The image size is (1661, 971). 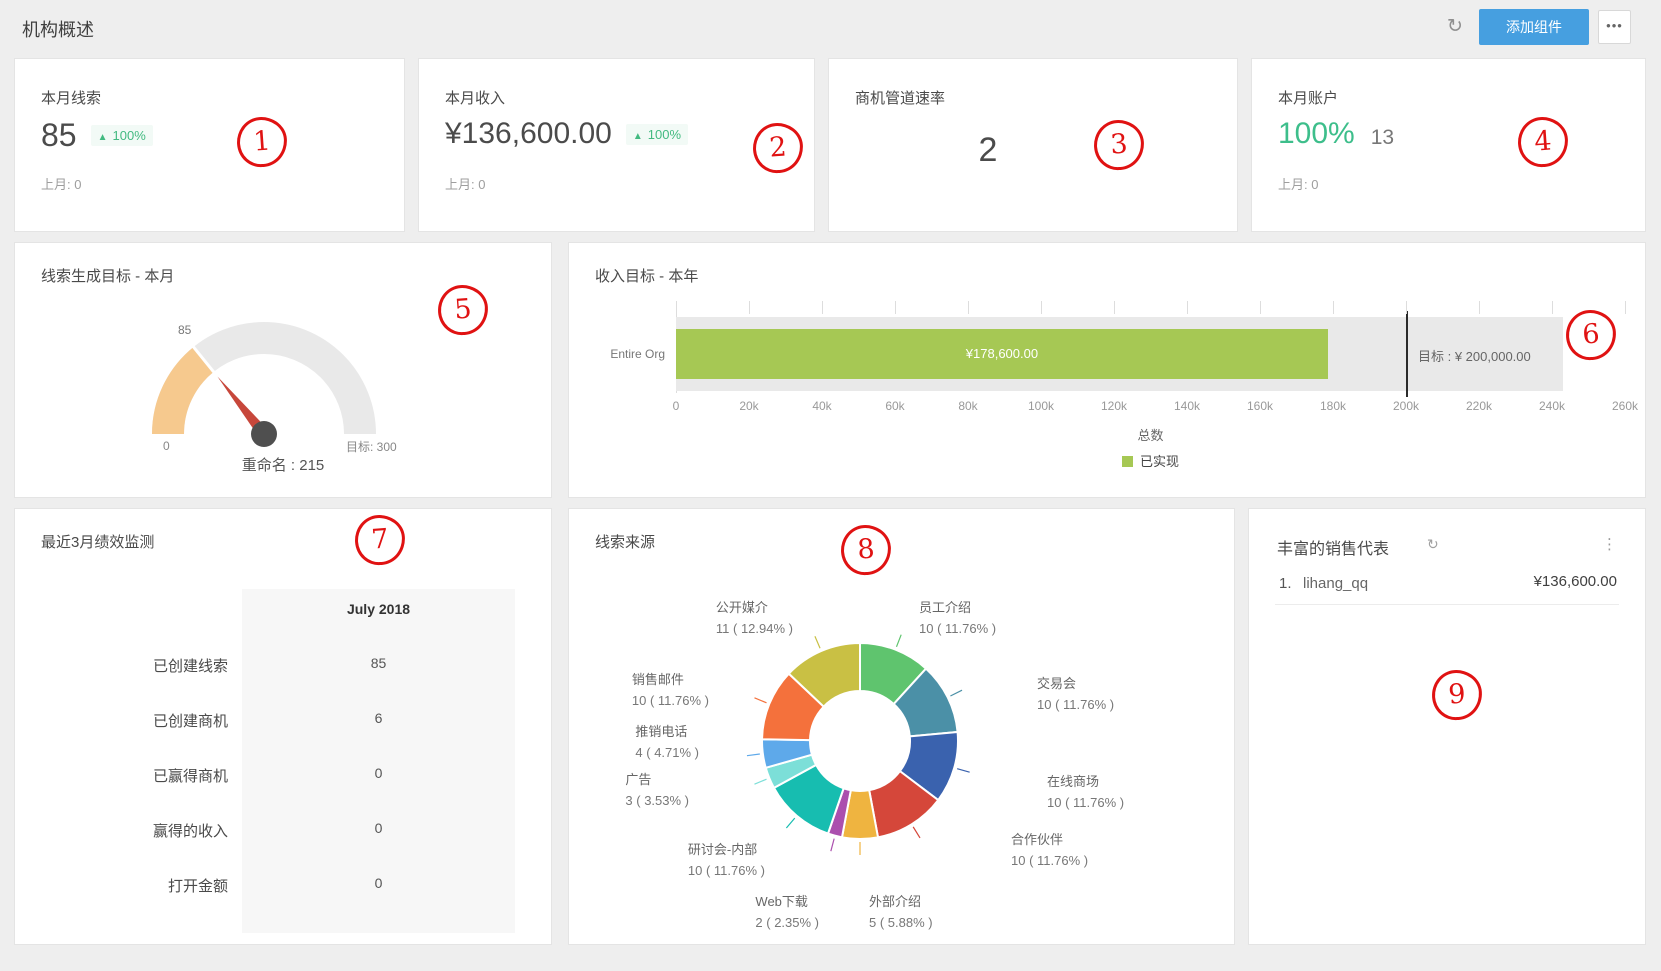 What do you see at coordinates (1127, 461) in the screenshot?
I see `legend-swatch` at bounding box center [1127, 461].